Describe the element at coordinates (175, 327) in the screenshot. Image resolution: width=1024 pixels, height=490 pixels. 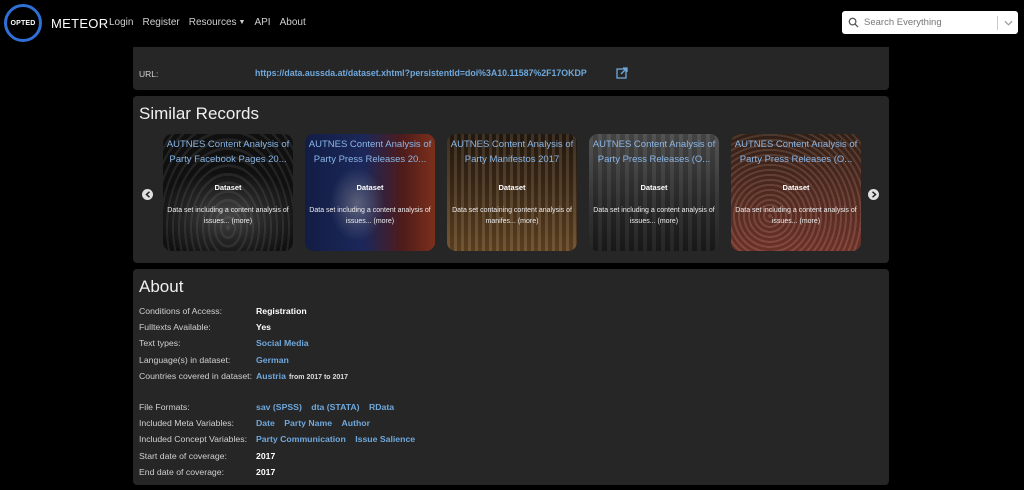
I see `fulltexts-label: Fulltexts Available:` at that location.